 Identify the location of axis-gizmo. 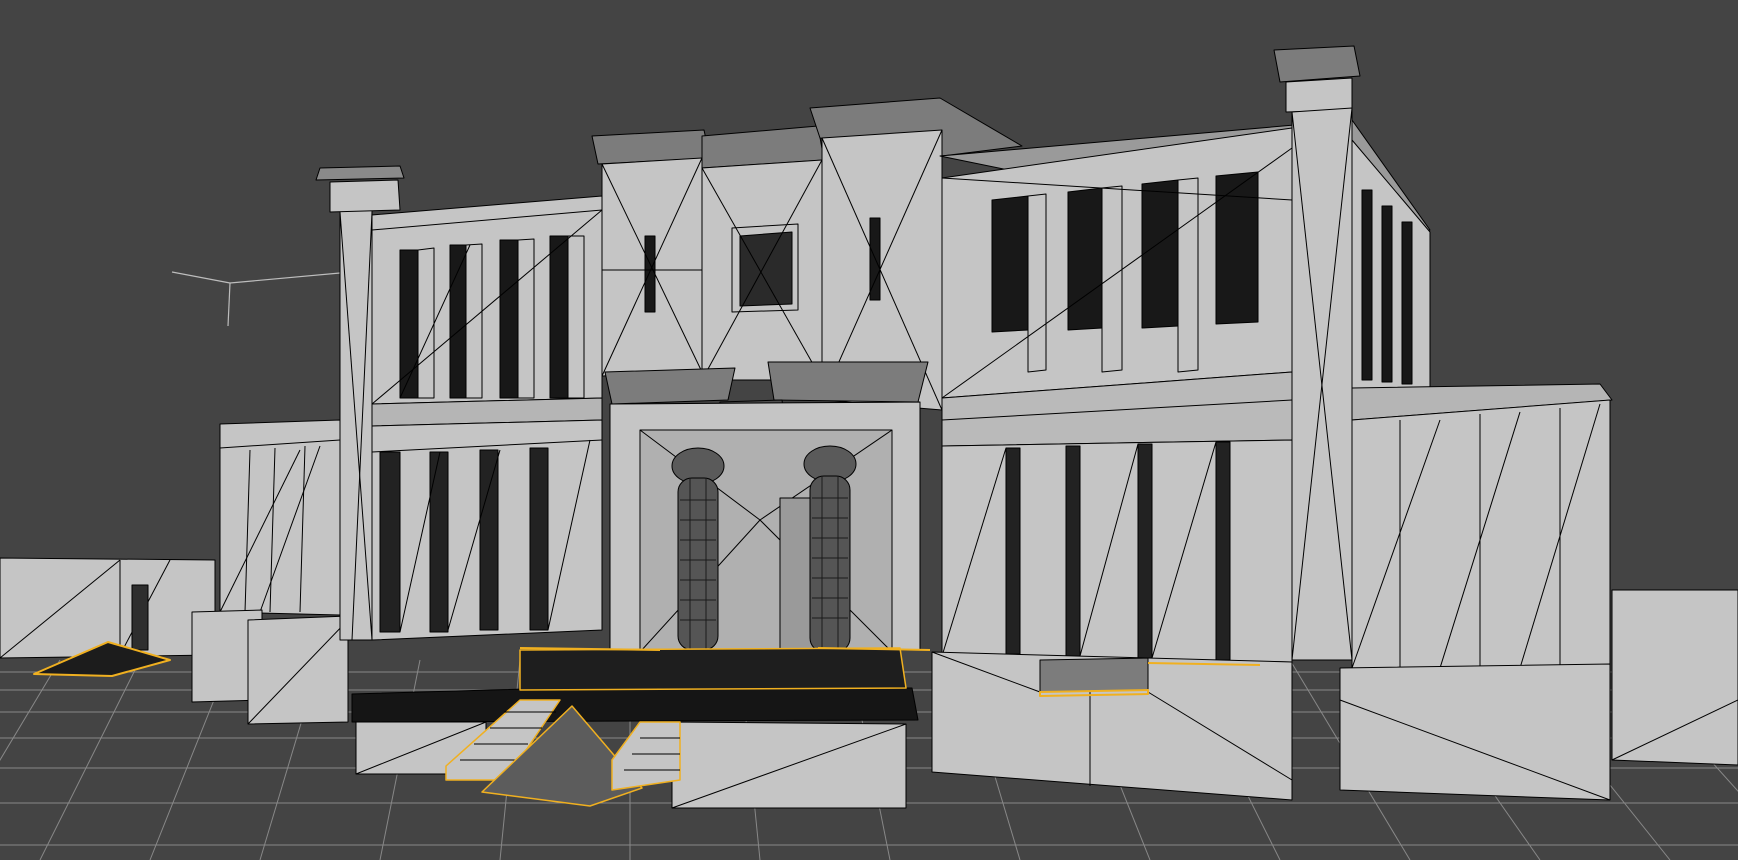
(256, 299).